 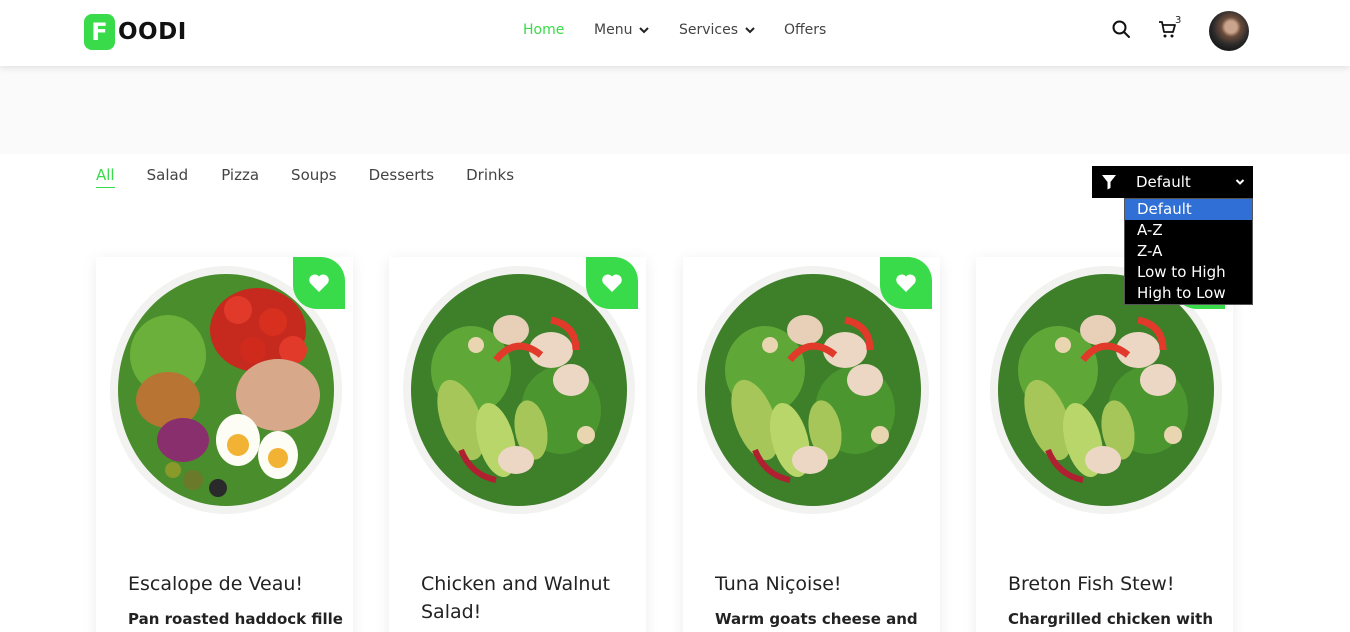 What do you see at coordinates (1178, 20) in the screenshot?
I see `cart-count-badge: 3` at bounding box center [1178, 20].